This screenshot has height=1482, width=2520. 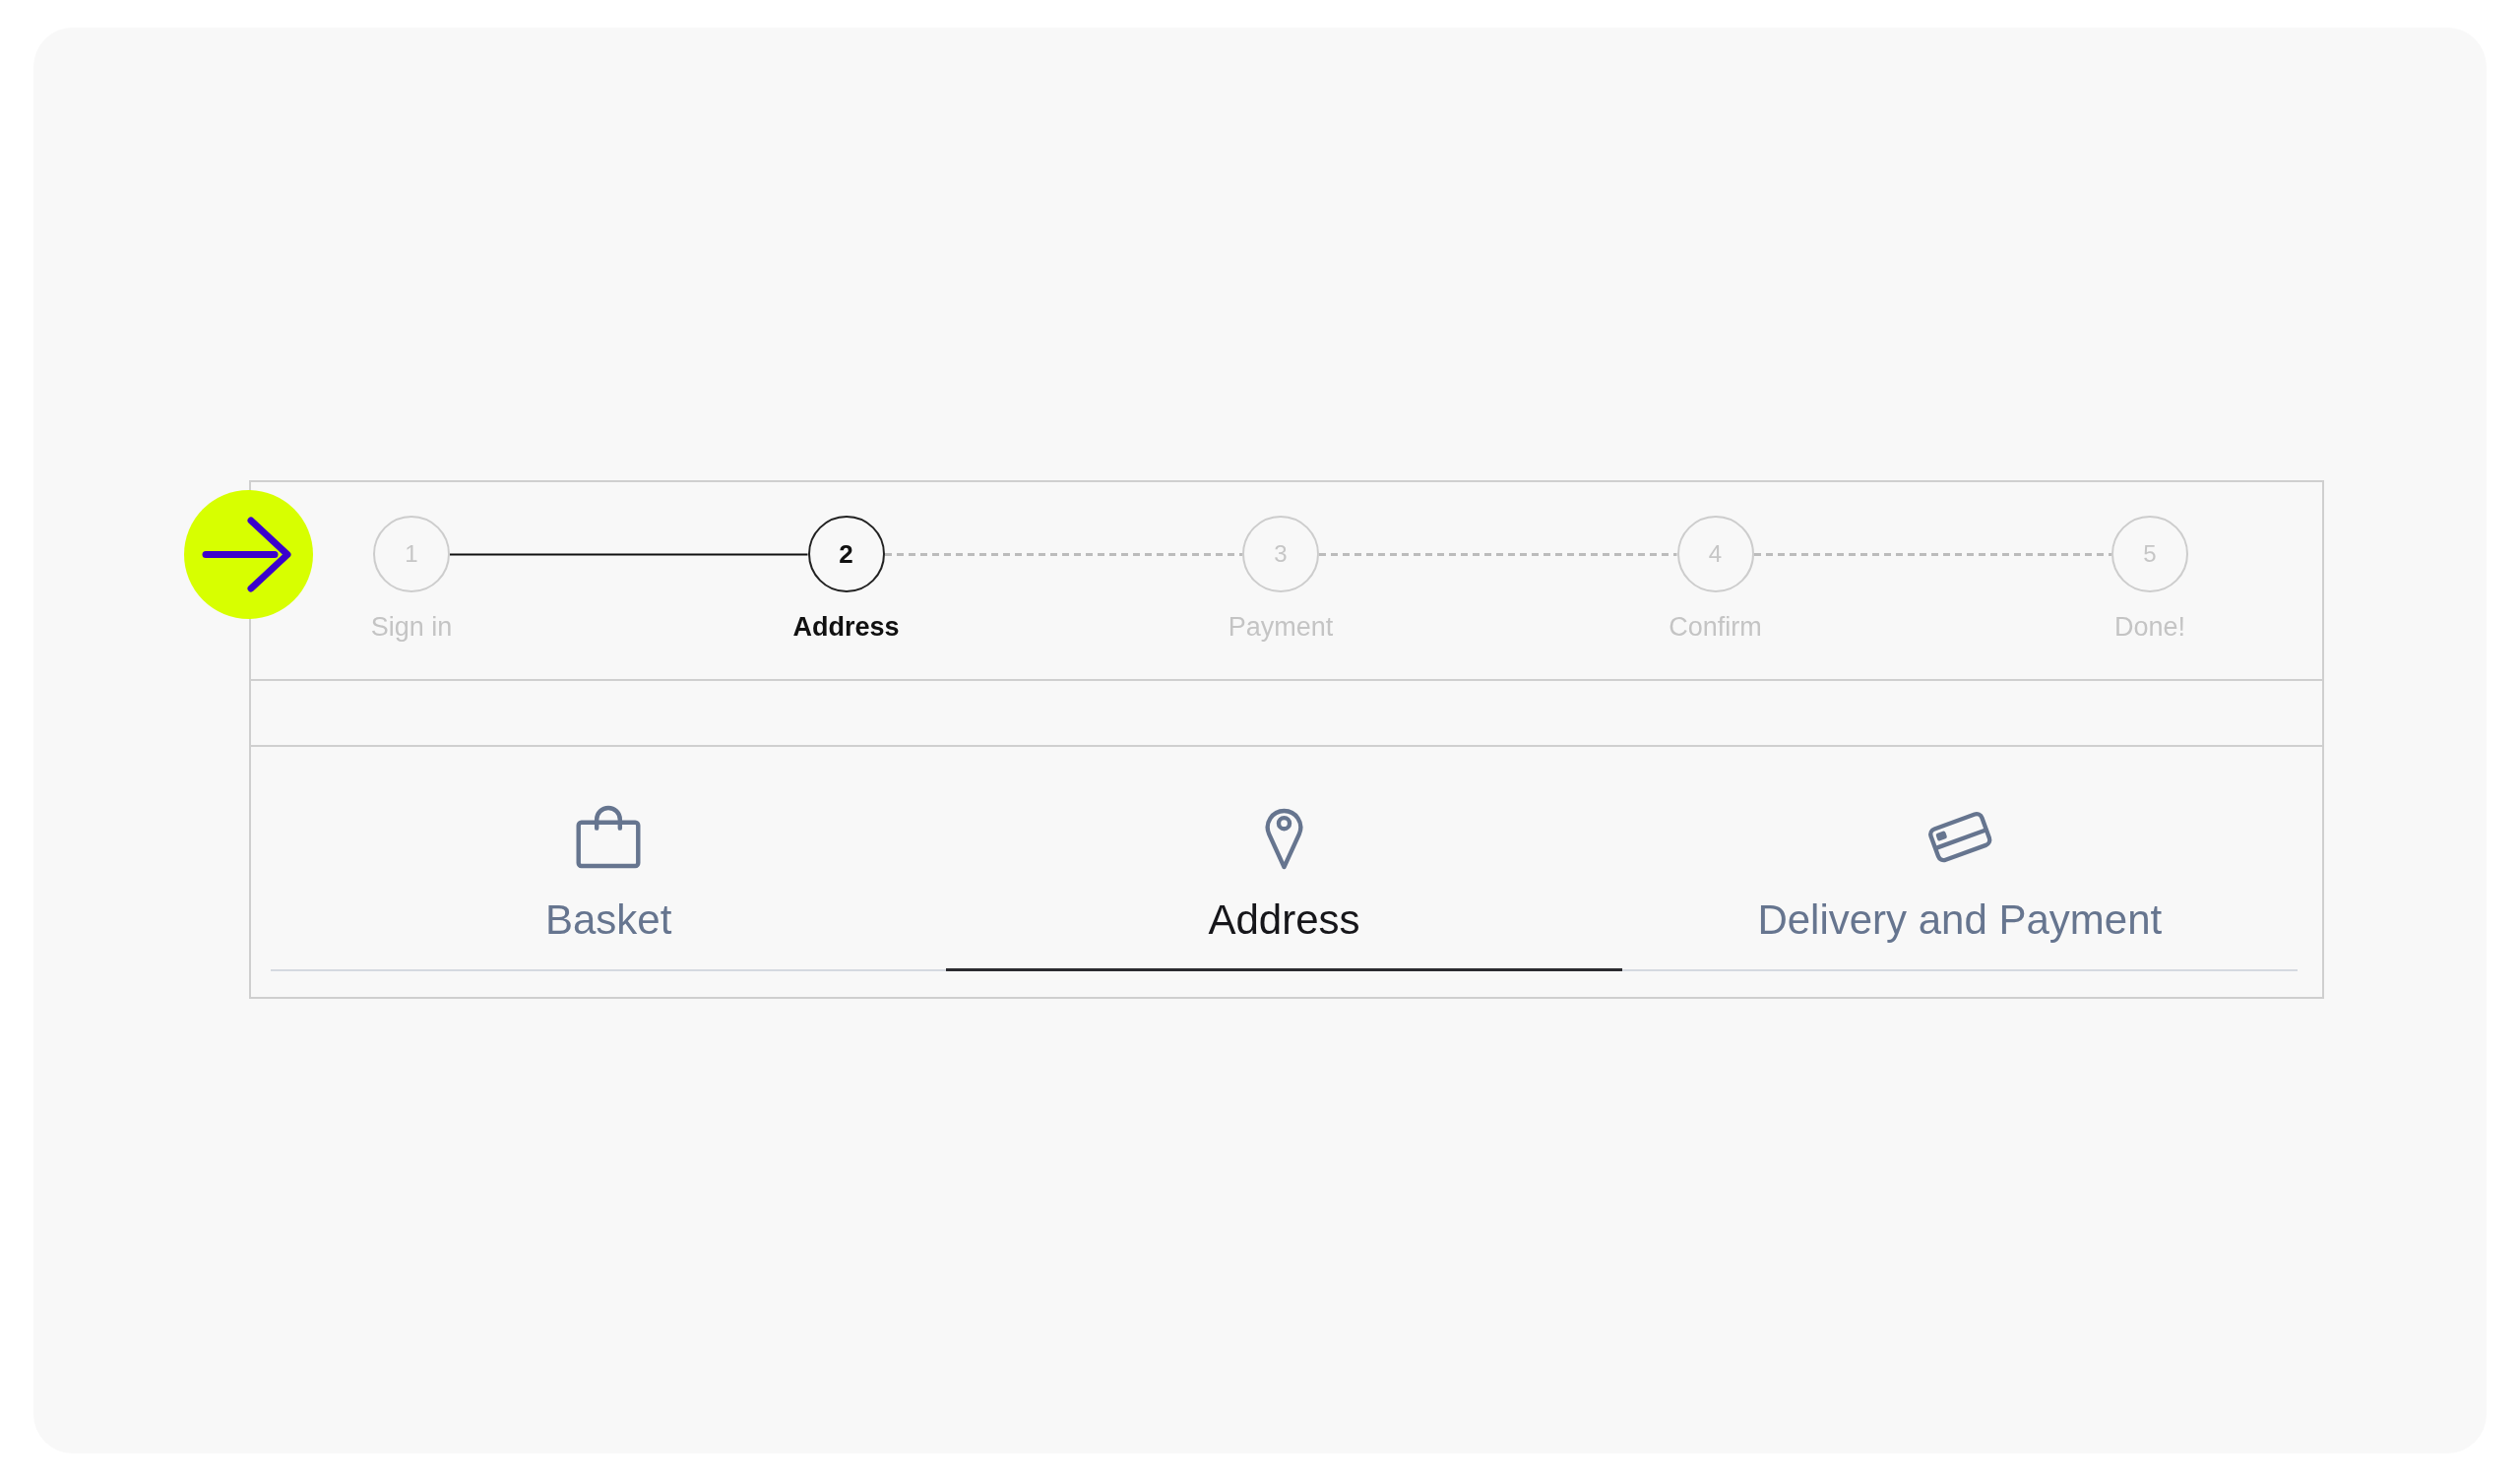 What do you see at coordinates (609, 836) in the screenshot?
I see `shopping-bag-icon` at bounding box center [609, 836].